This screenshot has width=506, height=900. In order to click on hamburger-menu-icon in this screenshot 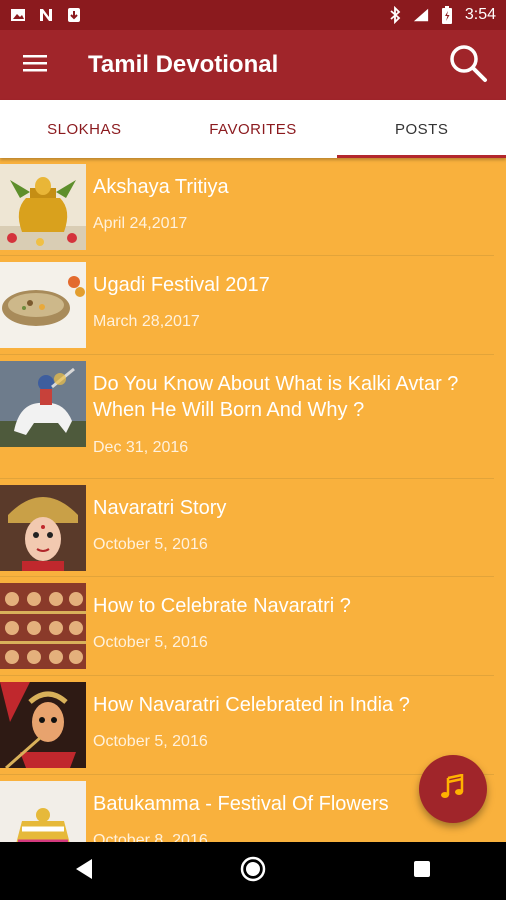, I will do `click(35, 65)`.